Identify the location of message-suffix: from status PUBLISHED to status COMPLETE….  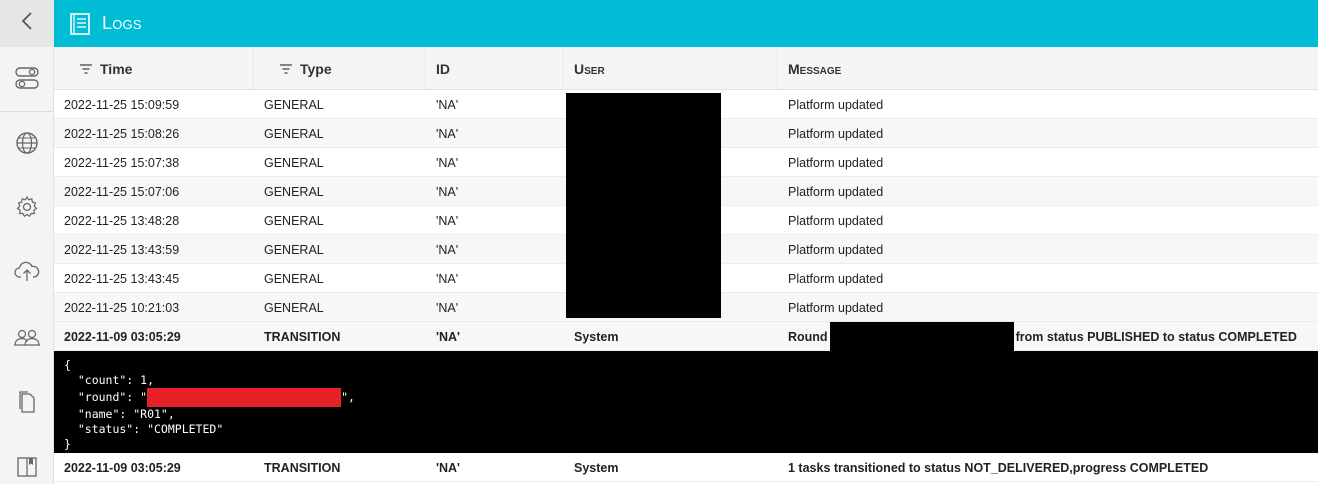
(1156, 336).